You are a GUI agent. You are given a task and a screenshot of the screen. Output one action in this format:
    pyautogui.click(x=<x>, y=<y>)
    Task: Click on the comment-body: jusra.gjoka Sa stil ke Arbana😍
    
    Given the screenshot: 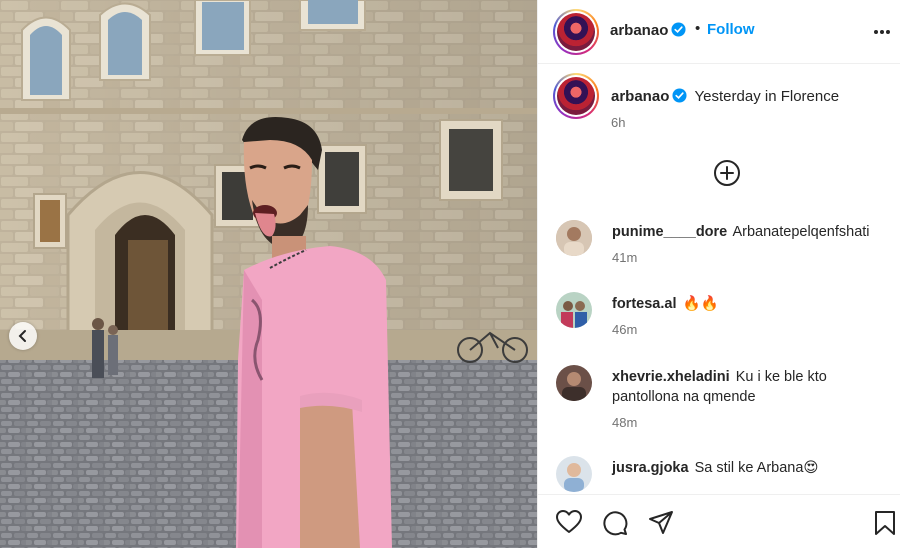 What is the action you would take?
    pyautogui.click(x=748, y=468)
    